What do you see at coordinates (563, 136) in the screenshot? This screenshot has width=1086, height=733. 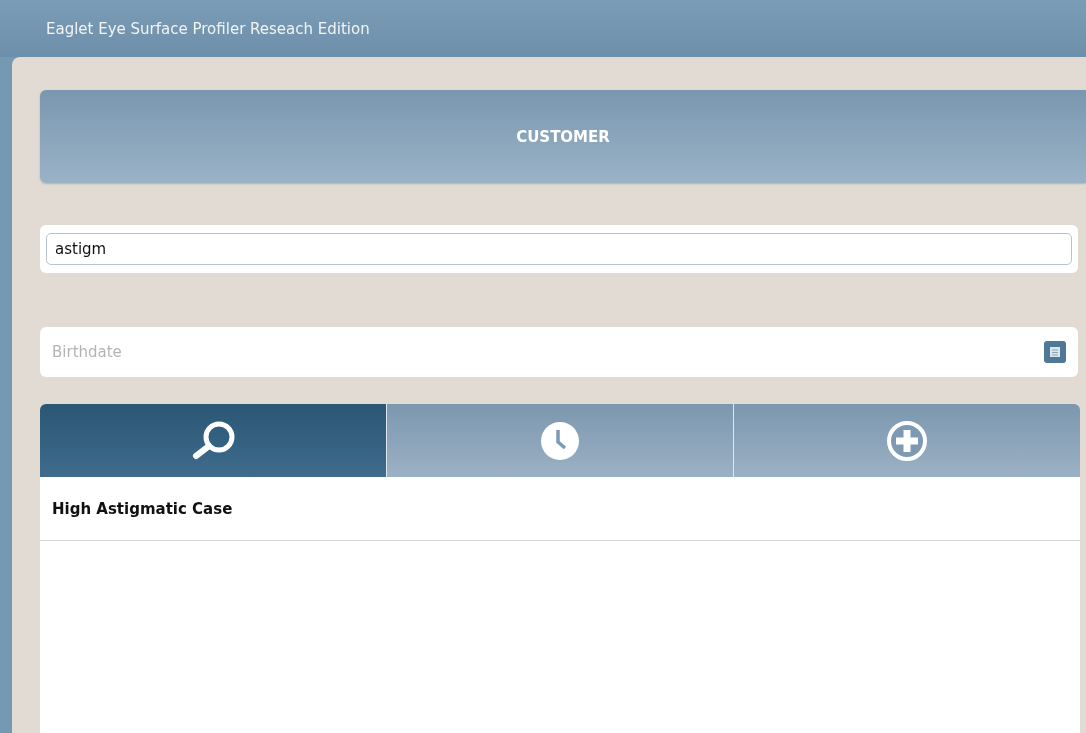 I see `header-title: CUSTOMER` at bounding box center [563, 136].